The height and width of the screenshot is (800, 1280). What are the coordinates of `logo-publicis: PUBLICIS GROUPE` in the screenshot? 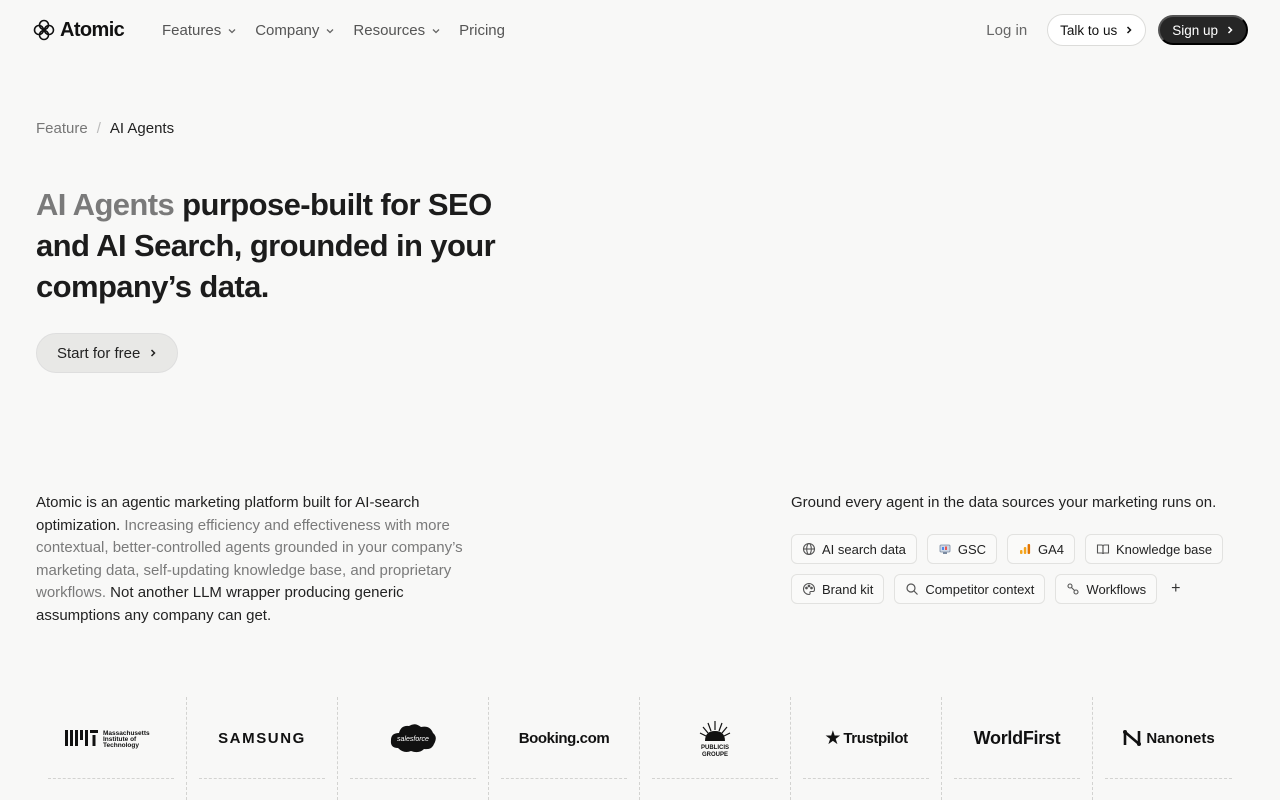 It's located at (715, 738).